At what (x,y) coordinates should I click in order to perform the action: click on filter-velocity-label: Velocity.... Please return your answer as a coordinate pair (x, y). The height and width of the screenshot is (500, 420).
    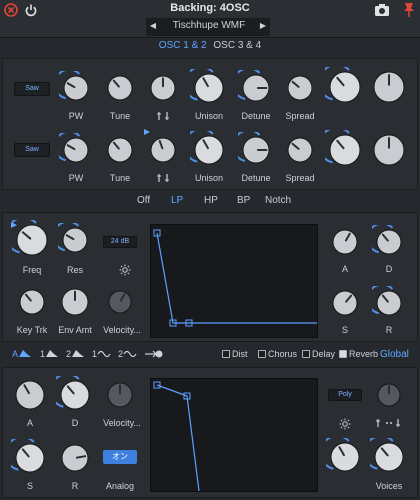
    Looking at the image, I should click on (122, 330).